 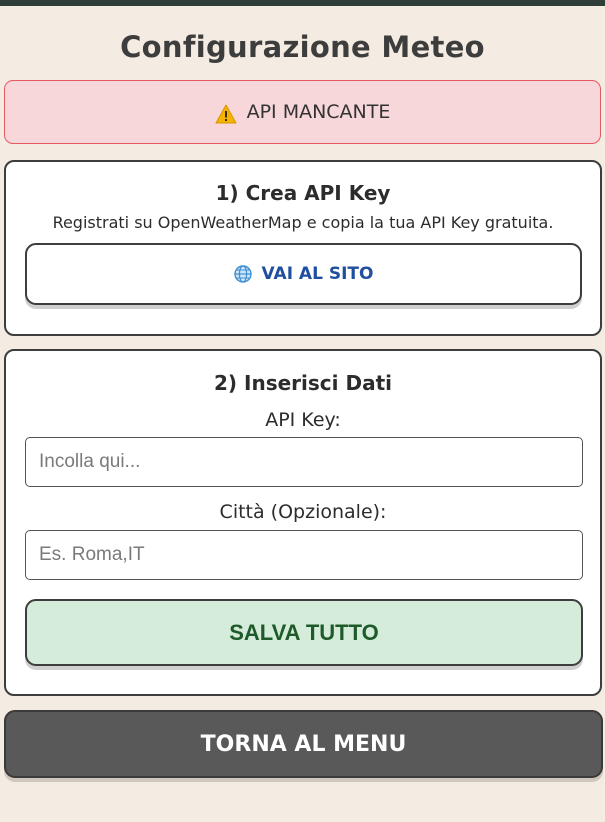 I want to click on api-key-input, so click(x=304, y=462).